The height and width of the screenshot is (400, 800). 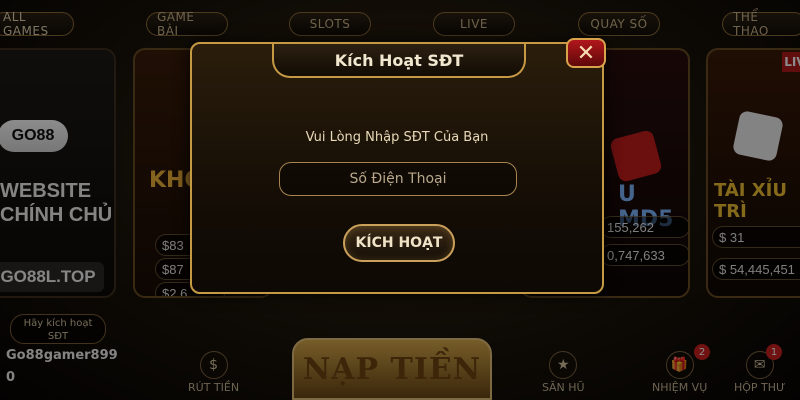 I want to click on close-icon: ✕, so click(x=586, y=53).